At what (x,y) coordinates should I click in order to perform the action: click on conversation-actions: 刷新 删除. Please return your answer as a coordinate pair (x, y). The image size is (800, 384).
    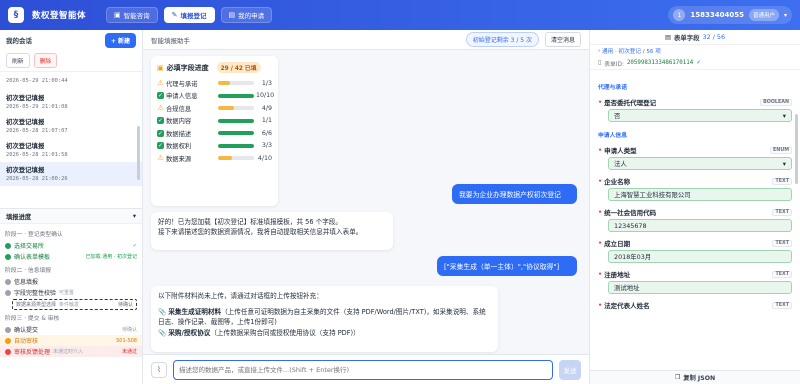
    Looking at the image, I should click on (71, 61).